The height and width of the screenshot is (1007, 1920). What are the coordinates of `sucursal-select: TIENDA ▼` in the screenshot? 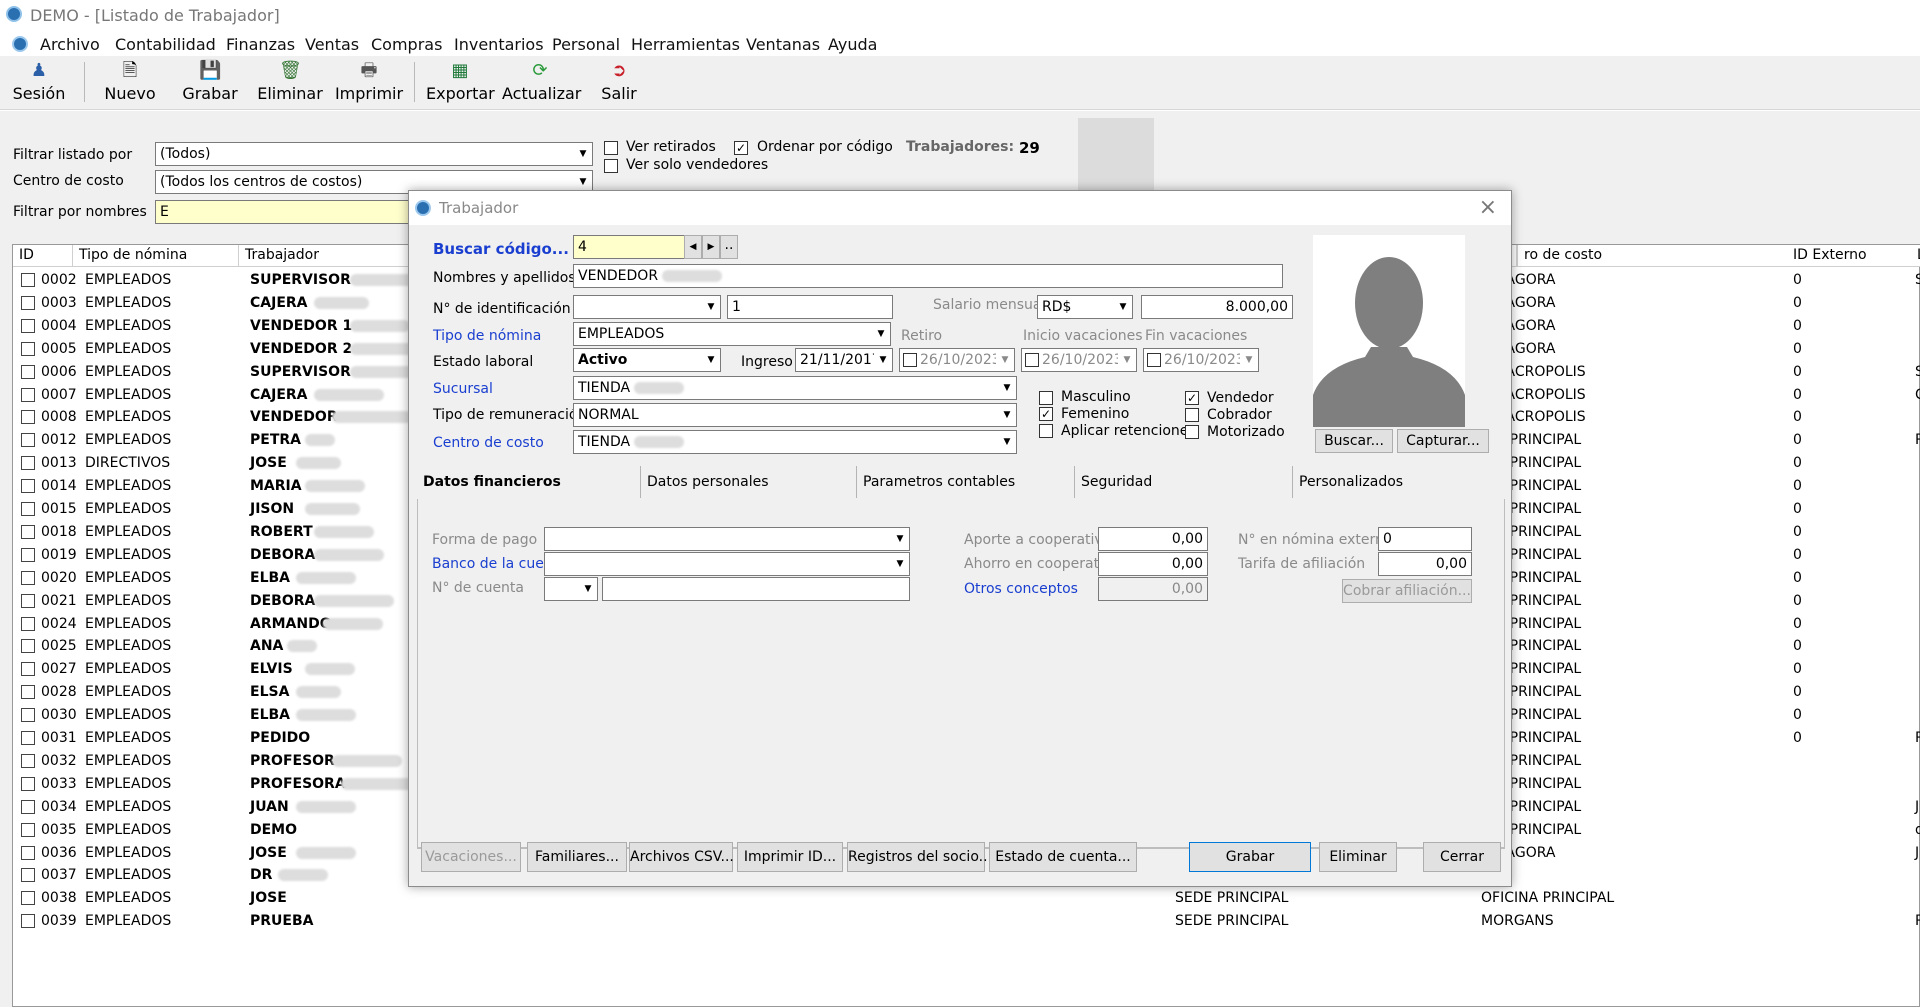 It's located at (795, 388).